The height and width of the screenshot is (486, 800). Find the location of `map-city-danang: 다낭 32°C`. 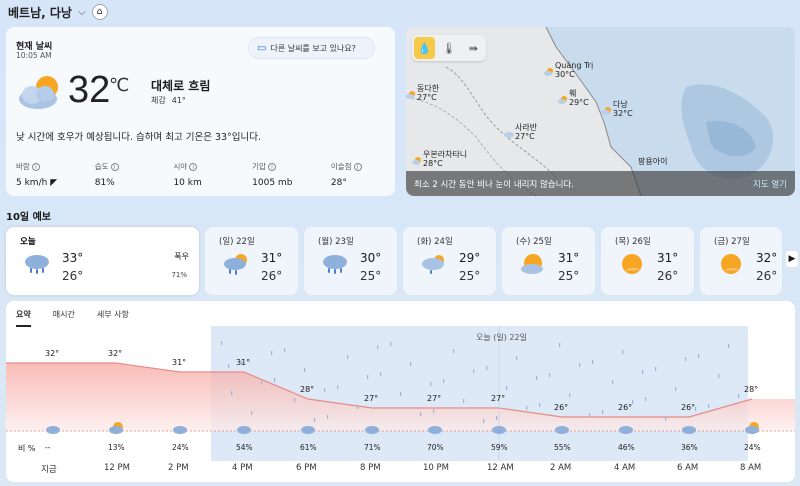

map-city-danang: 다낭 32°C is located at coordinates (617, 109).